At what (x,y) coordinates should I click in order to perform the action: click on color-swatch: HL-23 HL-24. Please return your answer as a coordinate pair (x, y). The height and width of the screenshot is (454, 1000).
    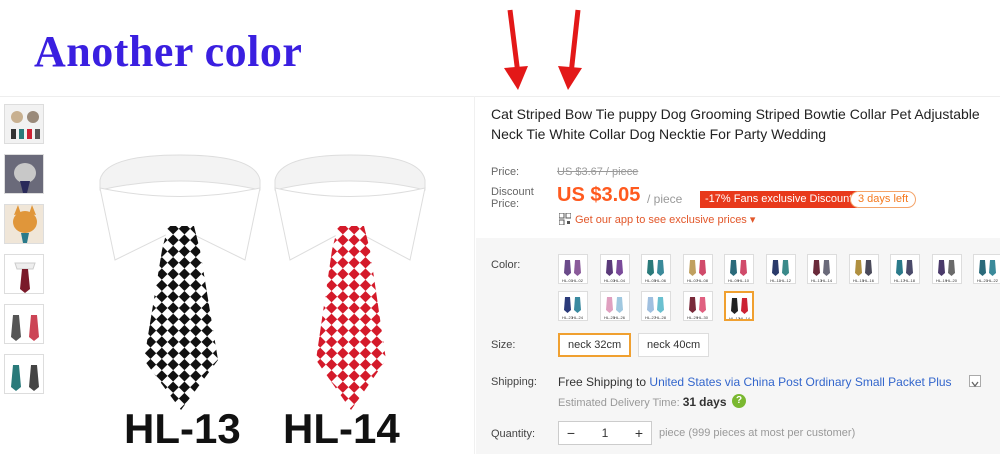
    Looking at the image, I should click on (573, 306).